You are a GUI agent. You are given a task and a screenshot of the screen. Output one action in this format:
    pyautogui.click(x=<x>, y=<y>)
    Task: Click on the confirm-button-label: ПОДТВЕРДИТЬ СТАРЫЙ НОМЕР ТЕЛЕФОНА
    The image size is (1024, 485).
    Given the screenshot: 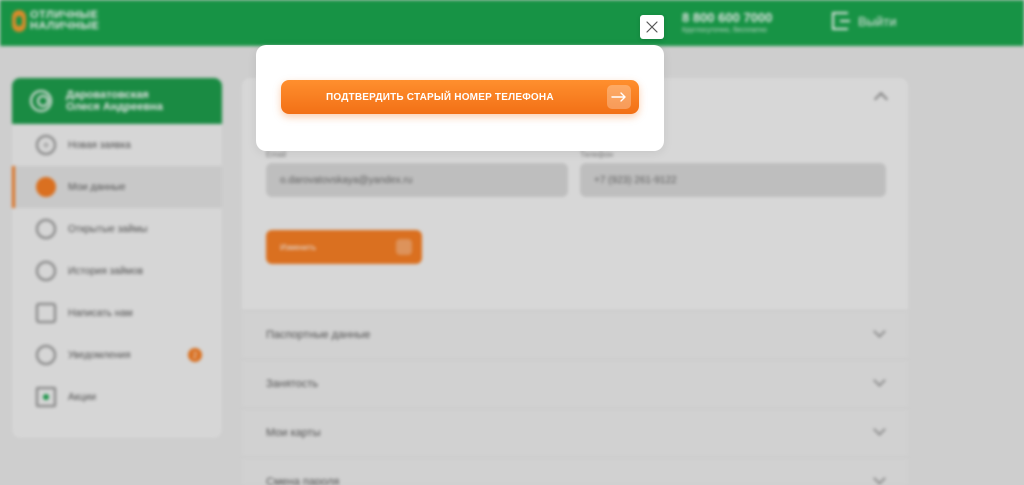 What is the action you would take?
    pyautogui.click(x=440, y=97)
    